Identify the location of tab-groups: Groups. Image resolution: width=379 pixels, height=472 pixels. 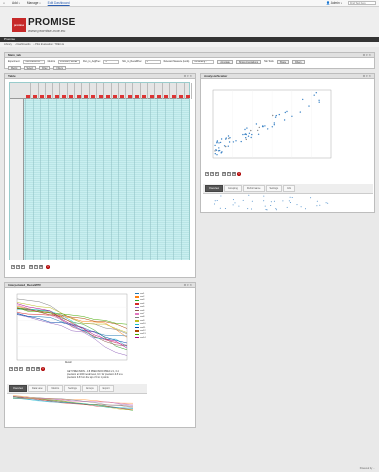
(89, 388).